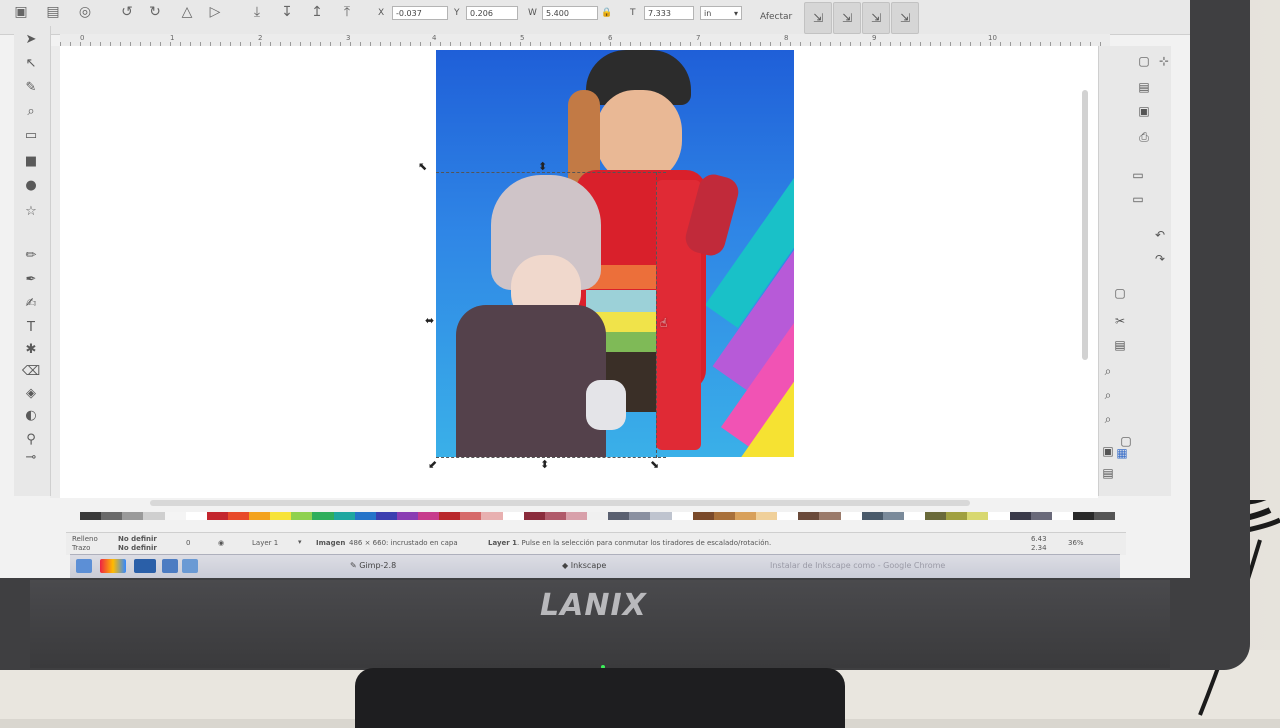 Image resolution: width=1280 pixels, height=728 pixels. Describe the element at coordinates (188, 543) in the screenshot. I see `opacity-value: 0` at that location.